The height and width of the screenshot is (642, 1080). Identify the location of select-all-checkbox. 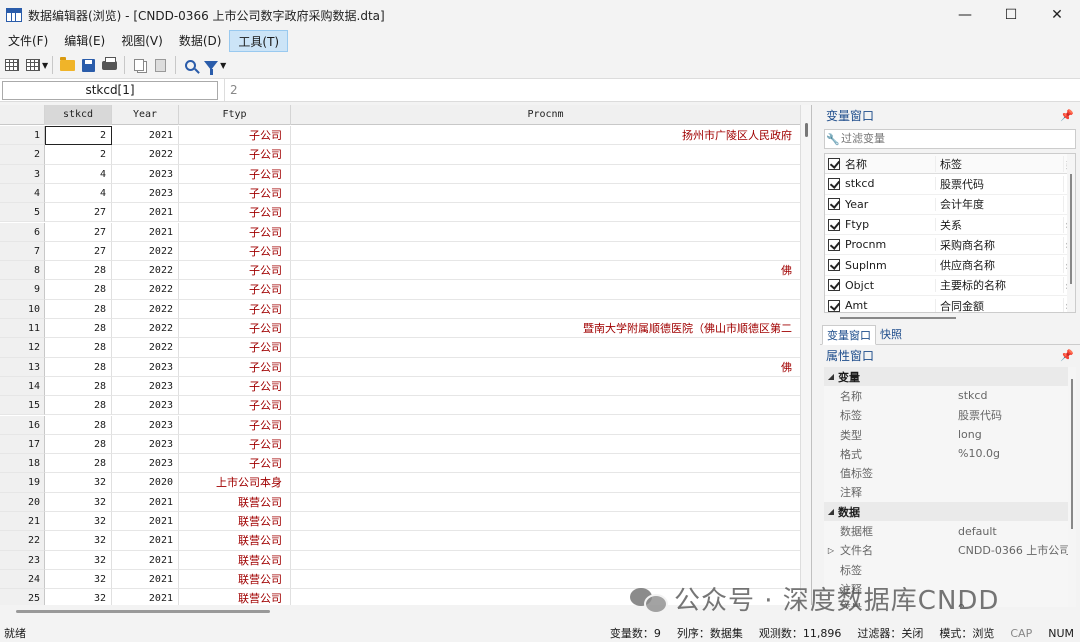
(834, 163).